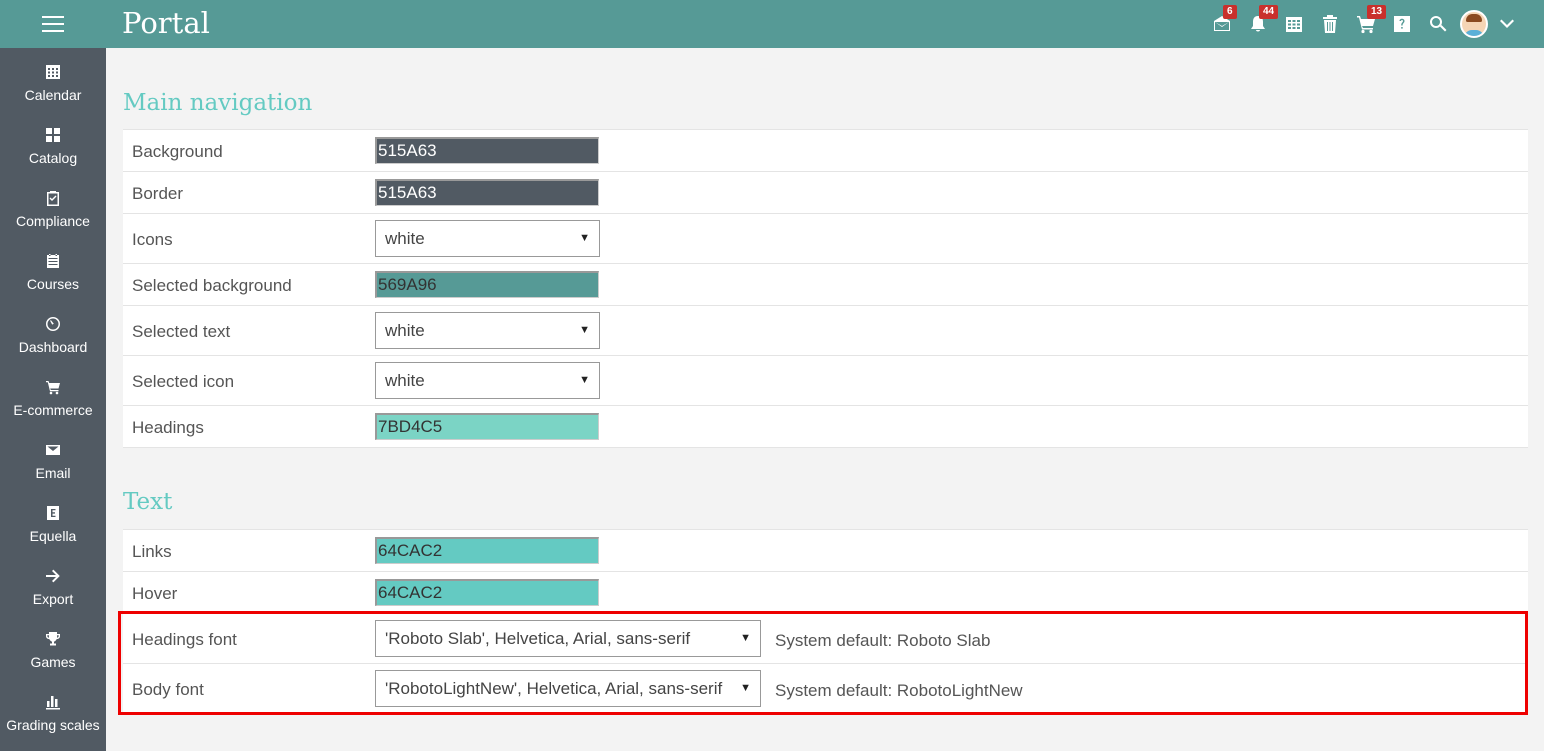 The image size is (1544, 751). Describe the element at coordinates (158, 193) in the screenshot. I see `setting-label: Border` at that location.